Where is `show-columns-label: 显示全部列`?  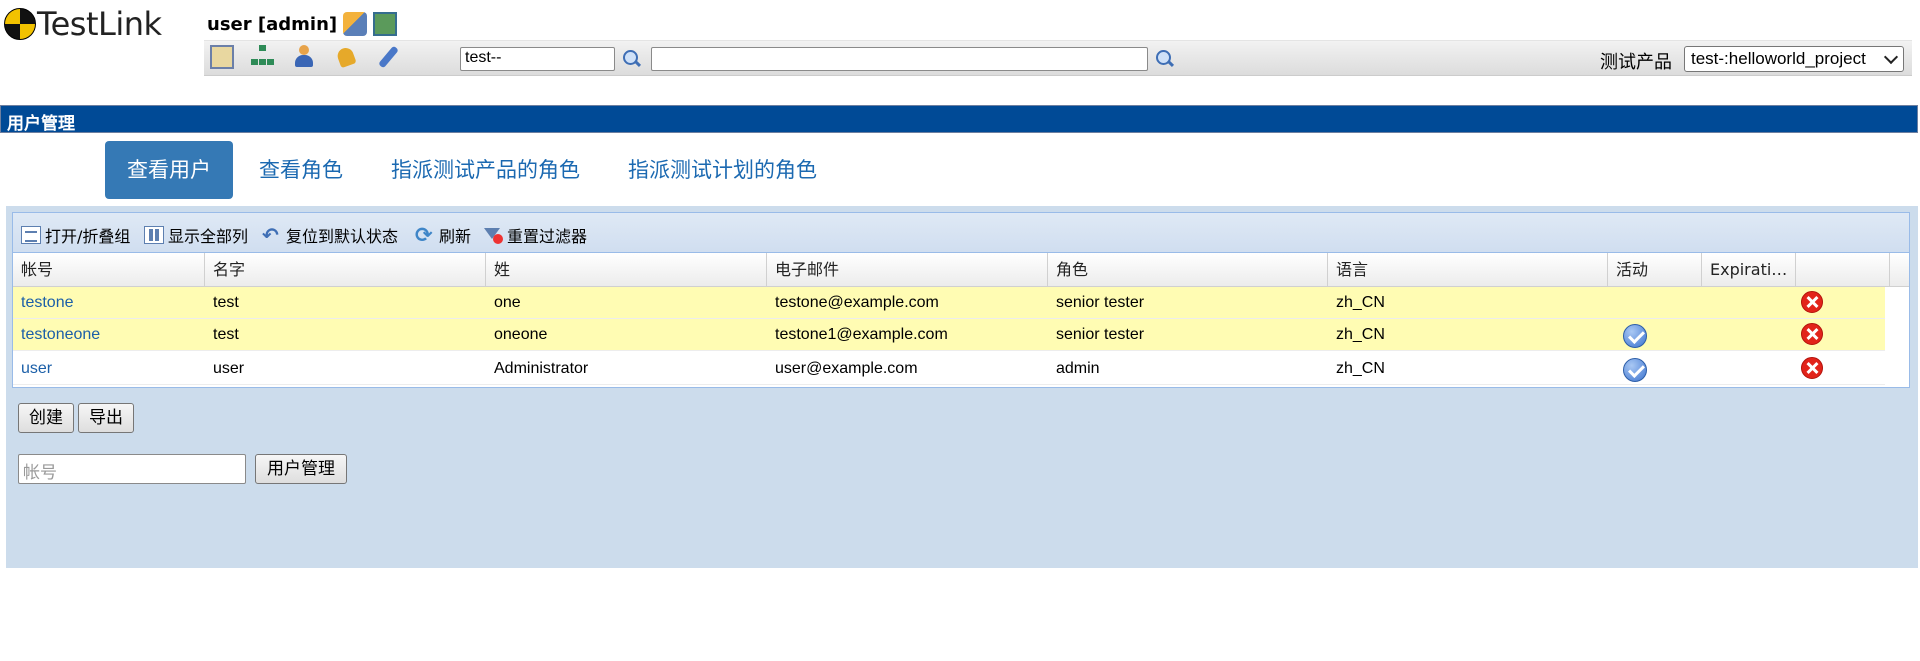
show-columns-label: 显示全部列 is located at coordinates (208, 236).